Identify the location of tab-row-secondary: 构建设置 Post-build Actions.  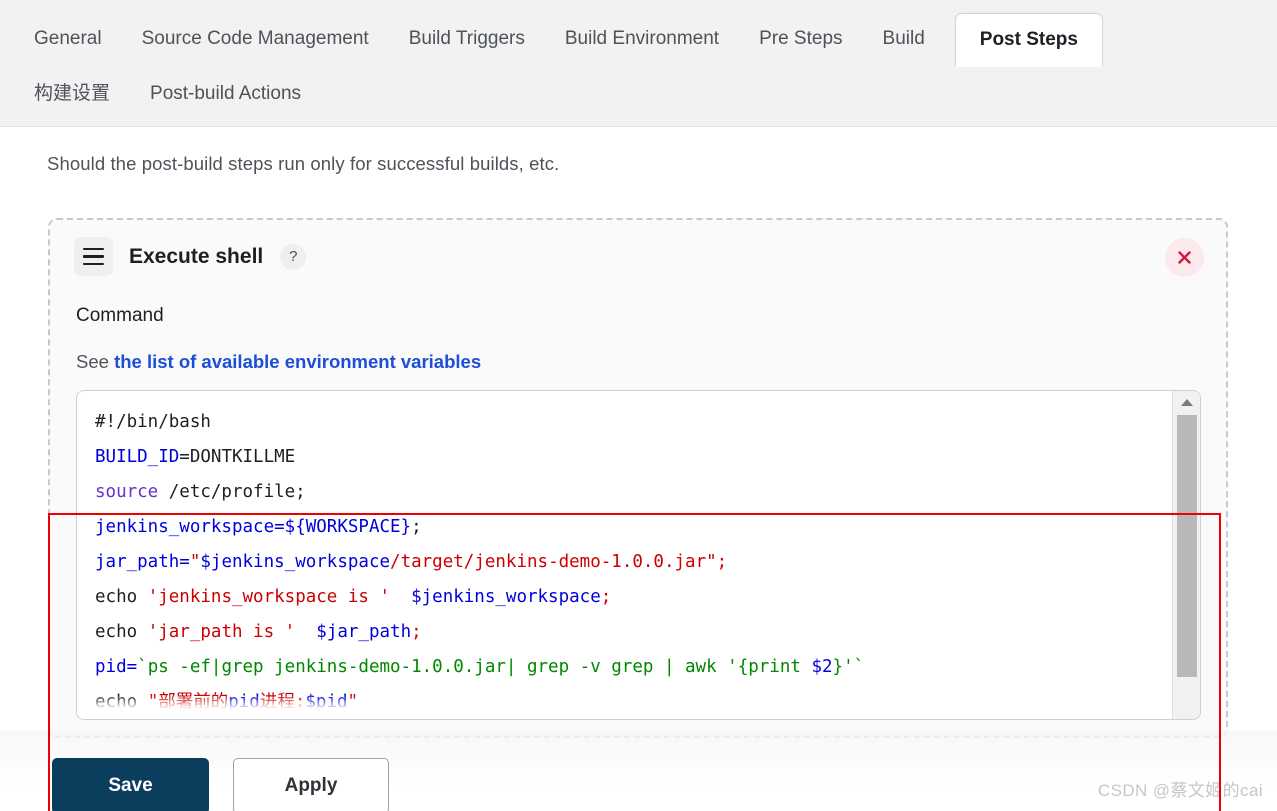
(160, 94).